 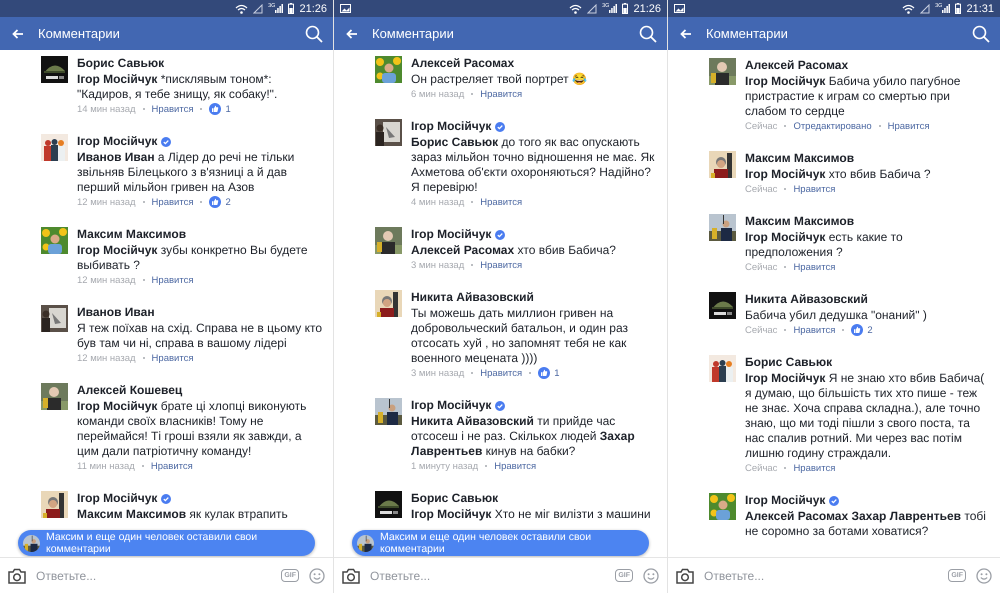 What do you see at coordinates (116, 312) in the screenshot?
I see `author-name: Иванов Иван` at bounding box center [116, 312].